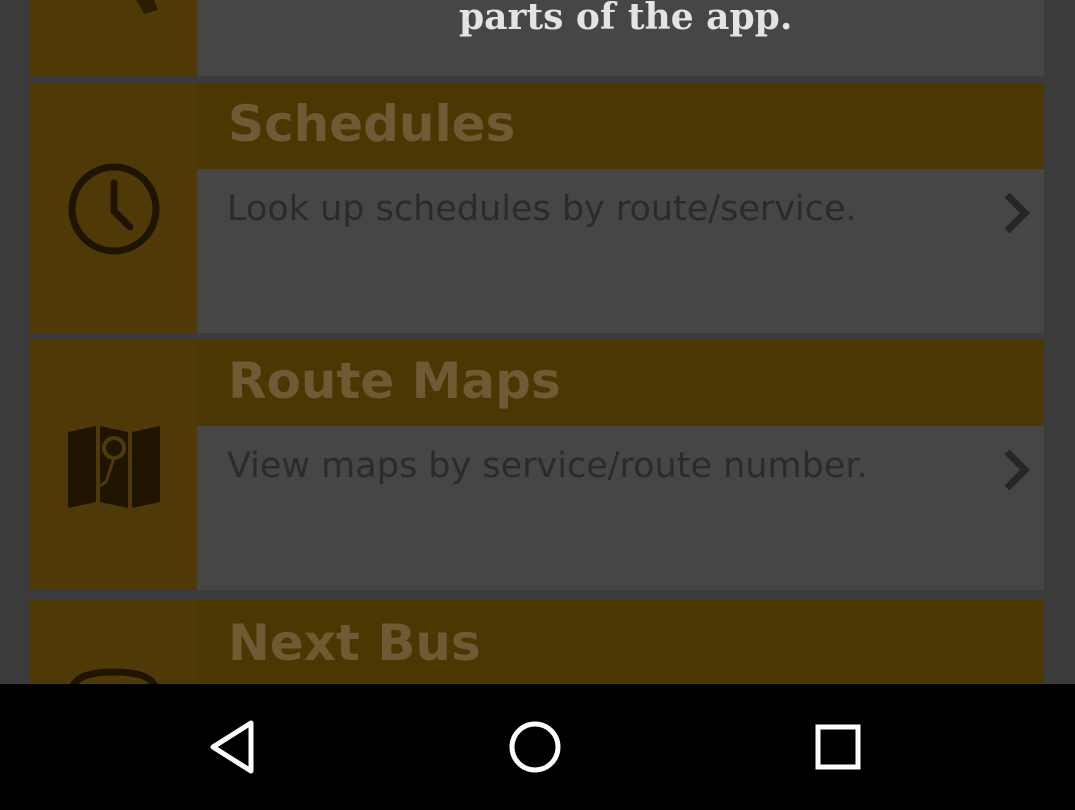 The width and height of the screenshot is (1075, 810). What do you see at coordinates (354, 643) in the screenshot?
I see `next-bus-title: Next Bus` at bounding box center [354, 643].